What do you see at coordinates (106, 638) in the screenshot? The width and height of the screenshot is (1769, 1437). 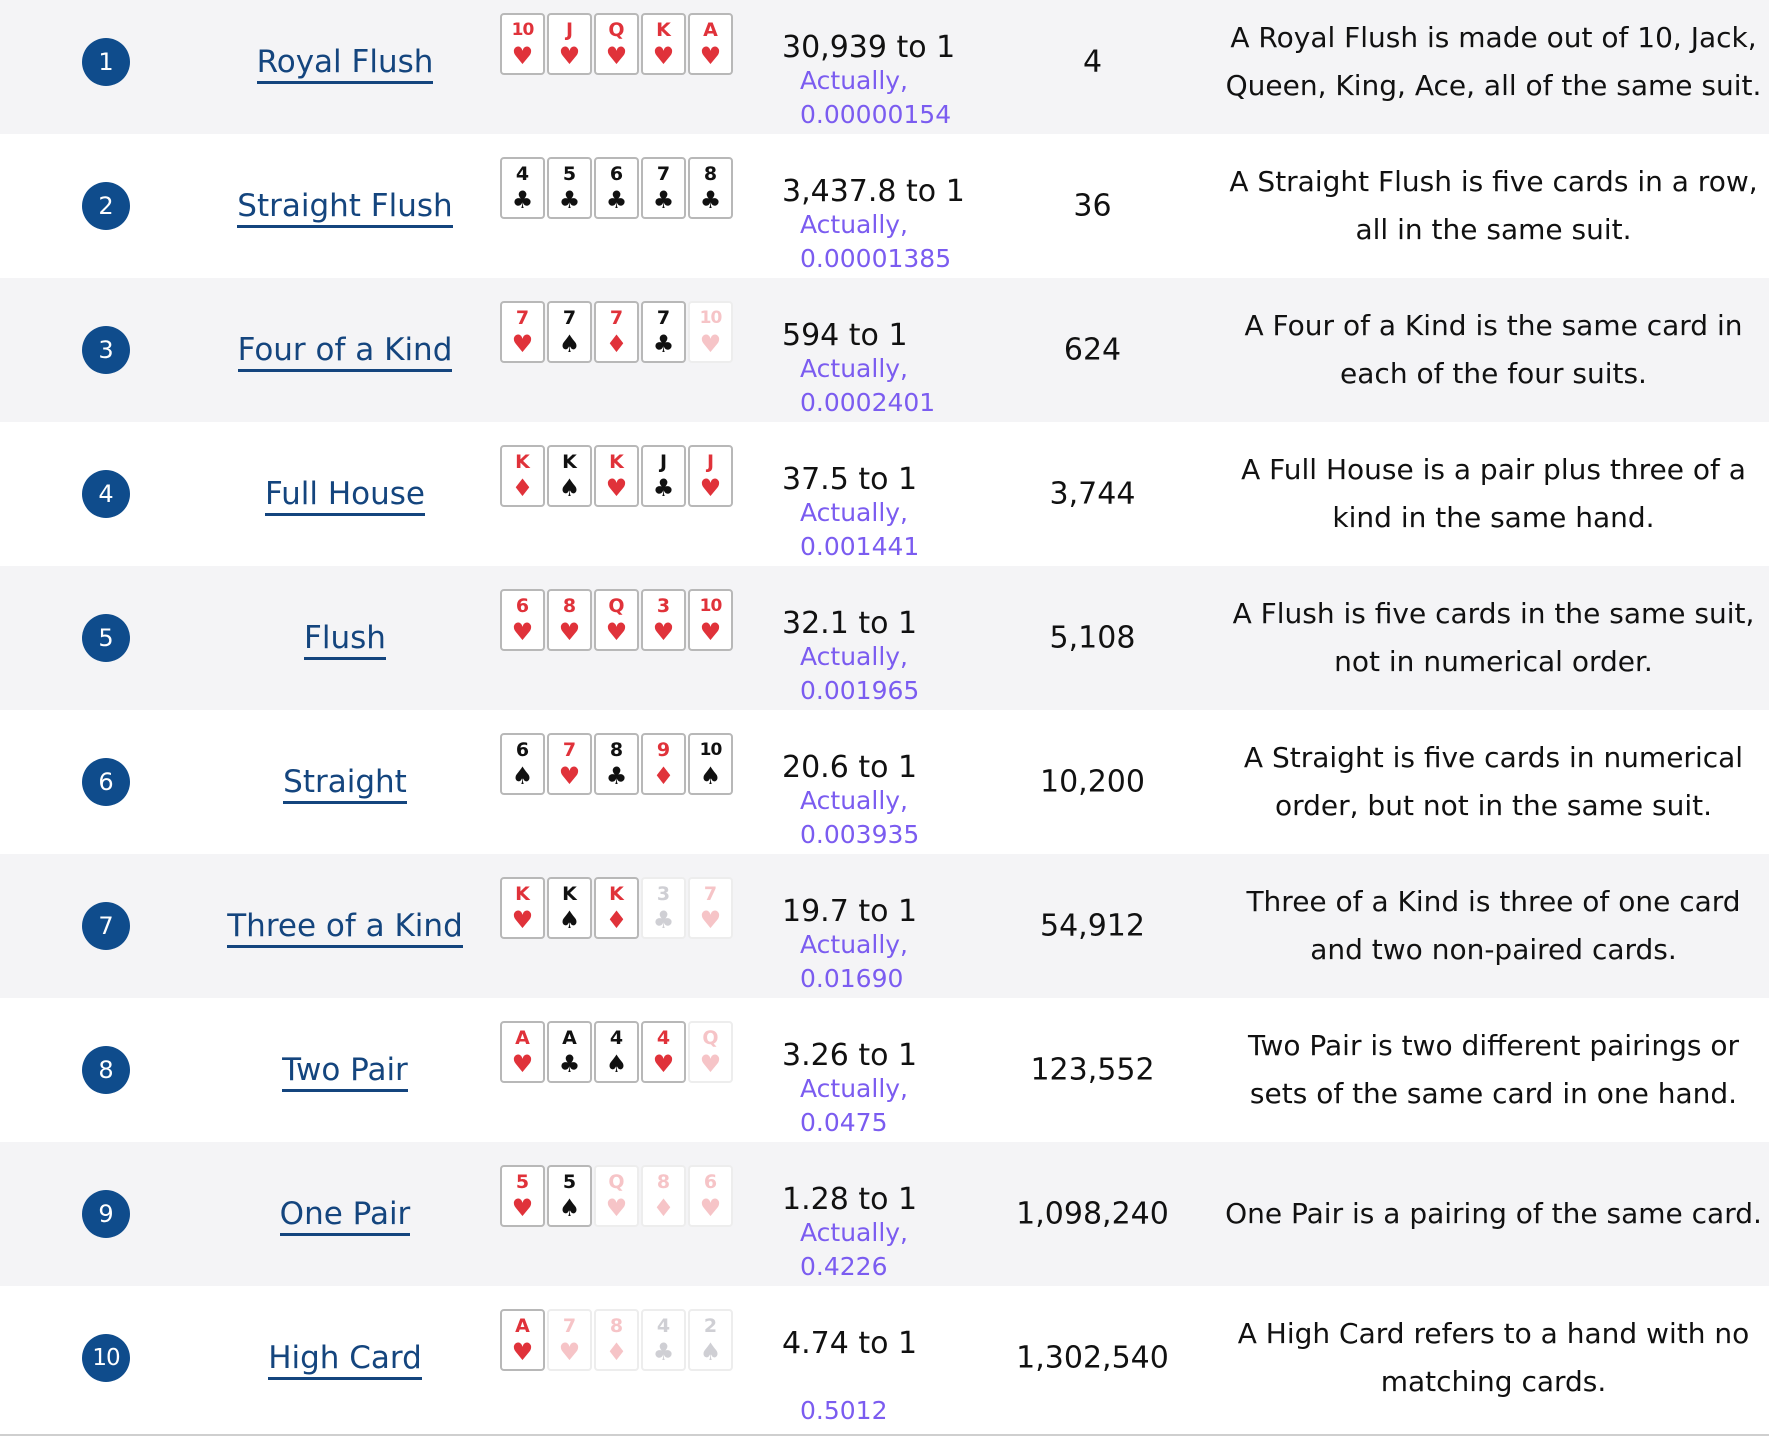 I see `rank-badge: 5` at bounding box center [106, 638].